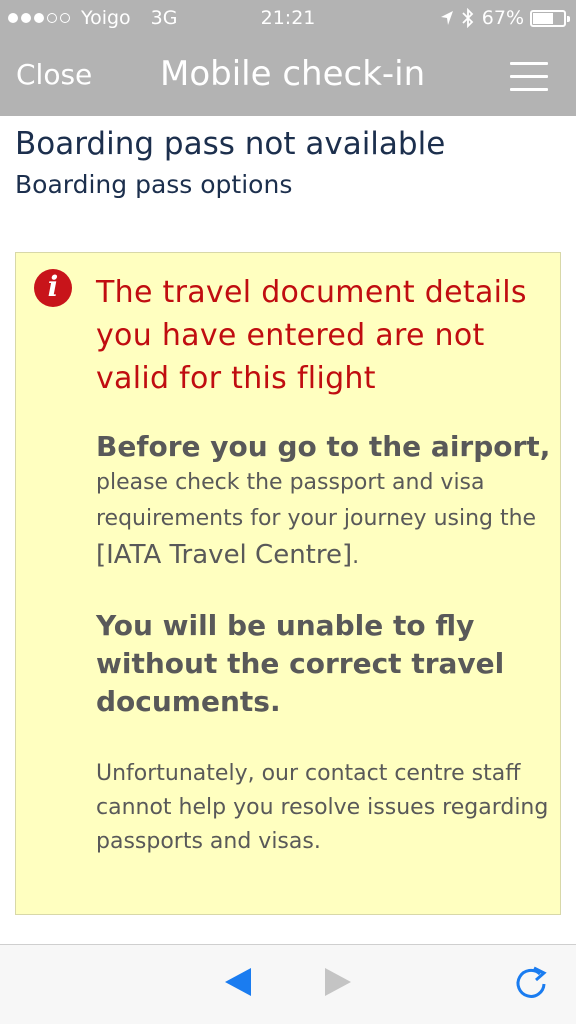  Describe the element at coordinates (54, 74) in the screenshot. I see `close-button: Close` at that location.